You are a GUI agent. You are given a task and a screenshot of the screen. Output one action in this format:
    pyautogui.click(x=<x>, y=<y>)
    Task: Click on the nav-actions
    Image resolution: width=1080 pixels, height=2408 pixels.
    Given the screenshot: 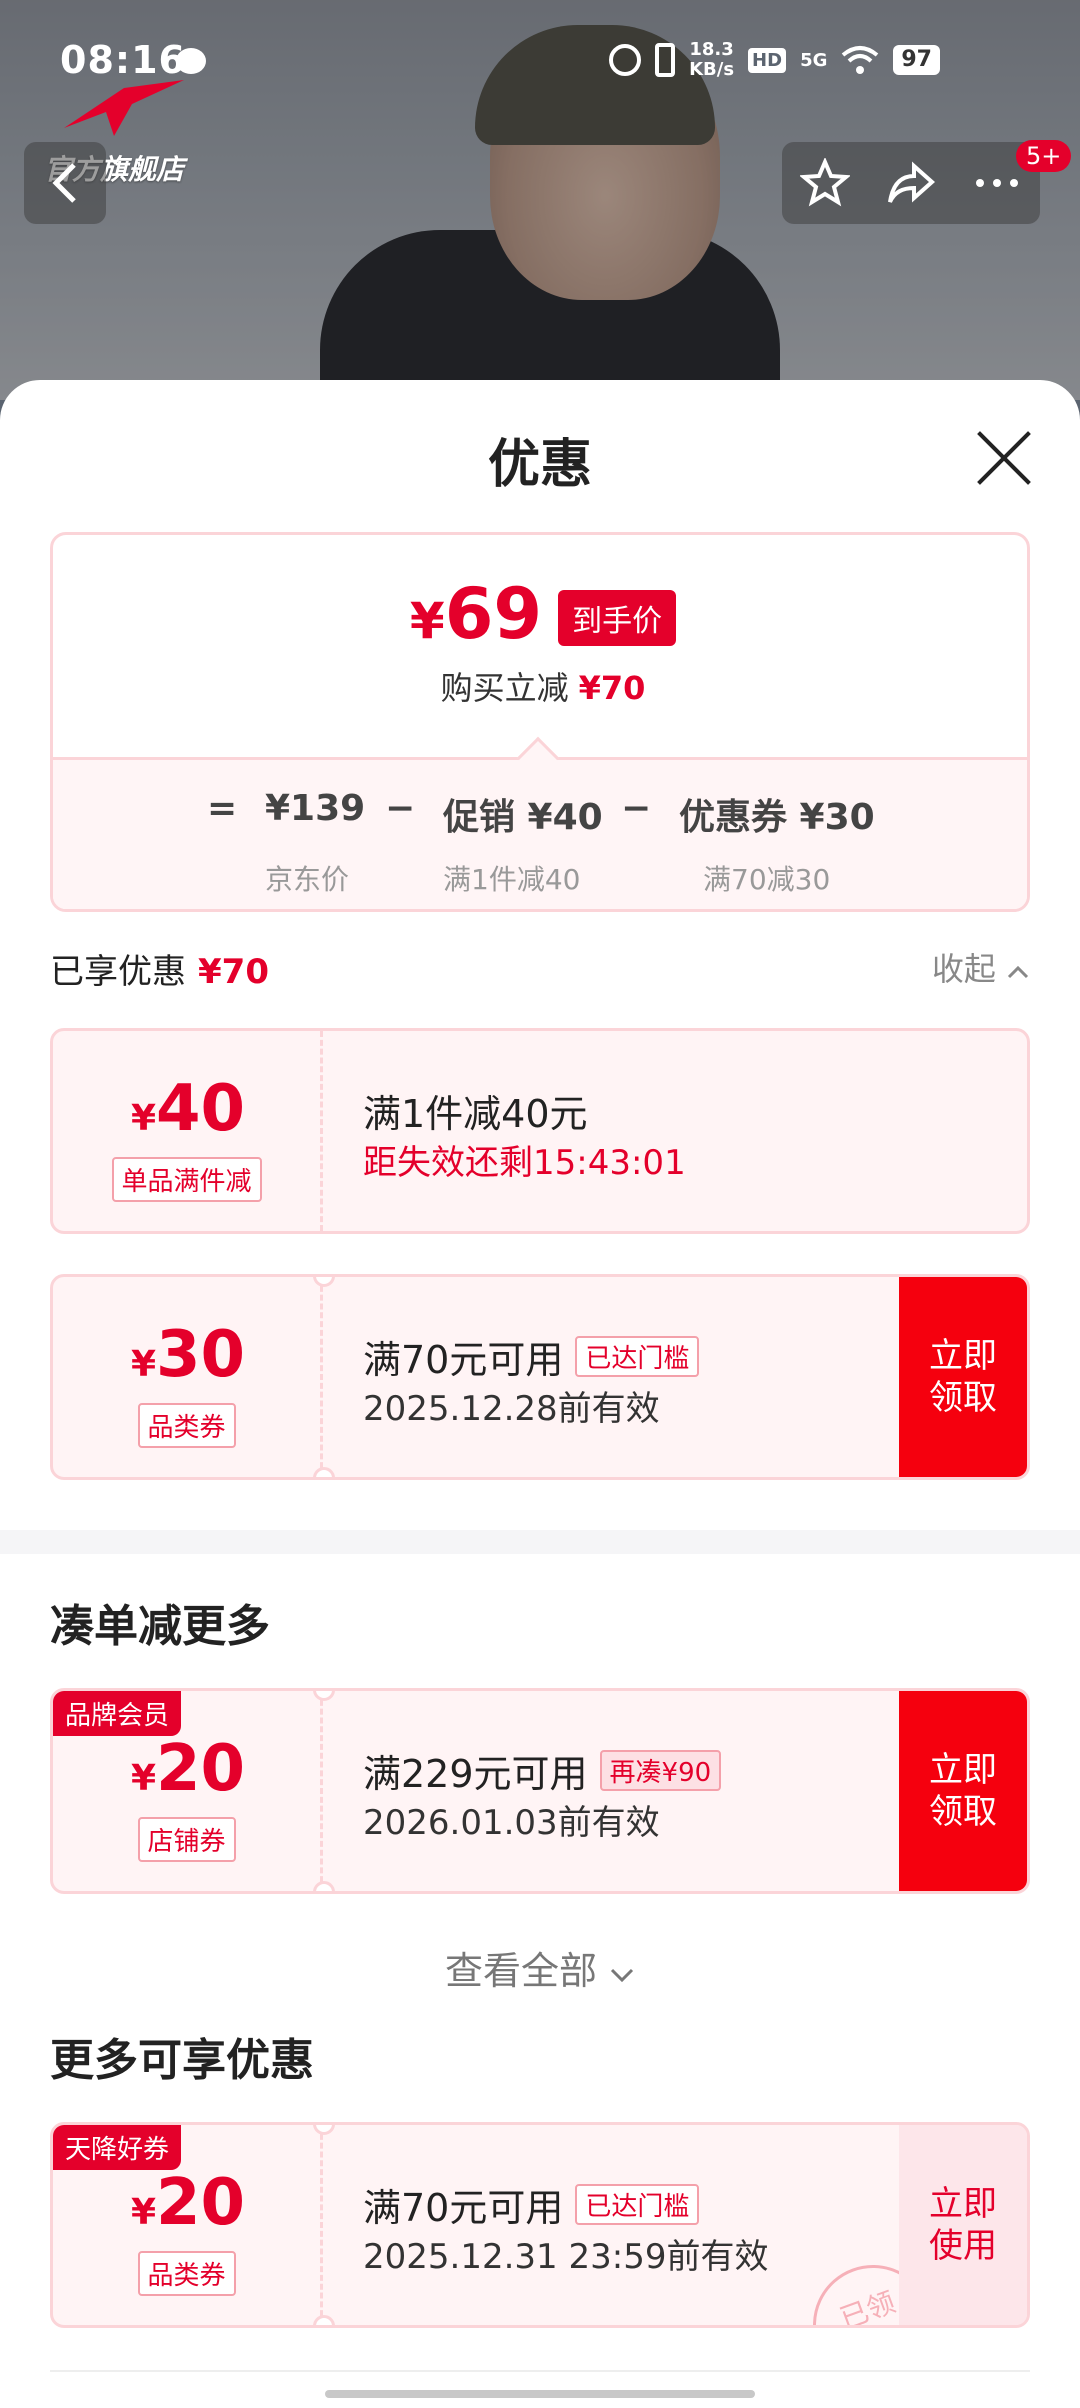 What is the action you would take?
    pyautogui.click(x=911, y=183)
    